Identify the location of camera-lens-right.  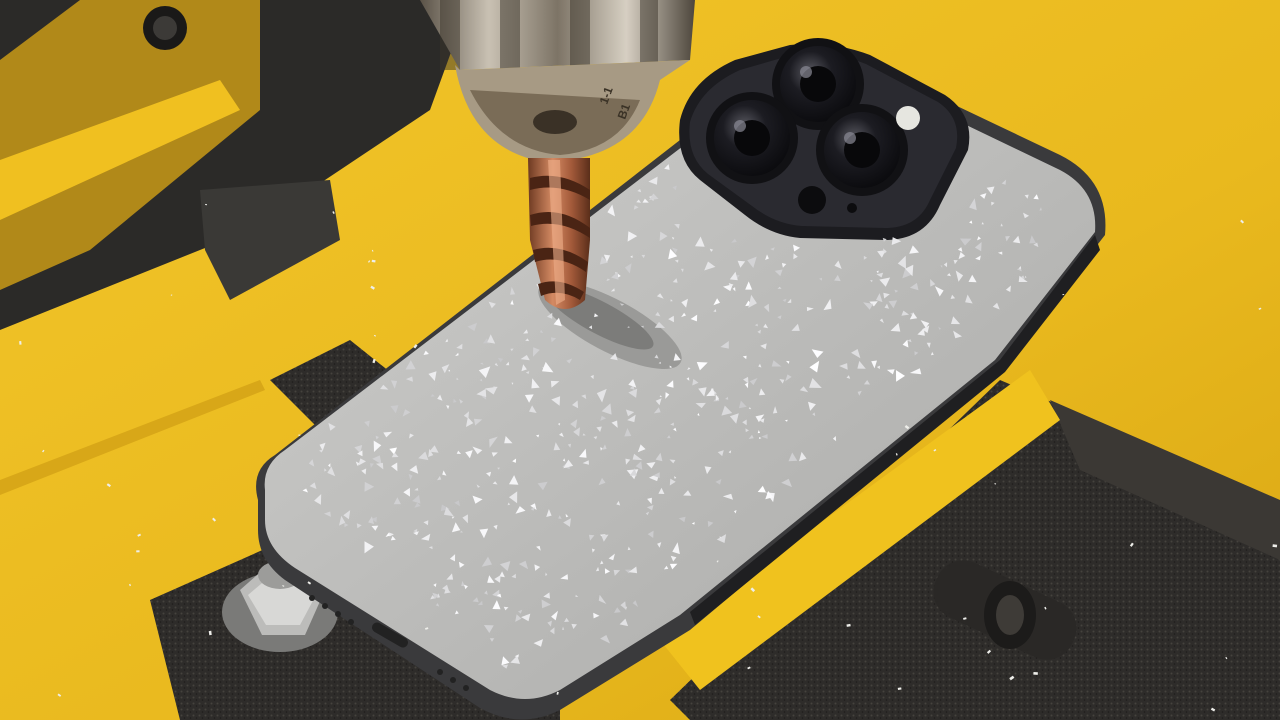
(862, 150).